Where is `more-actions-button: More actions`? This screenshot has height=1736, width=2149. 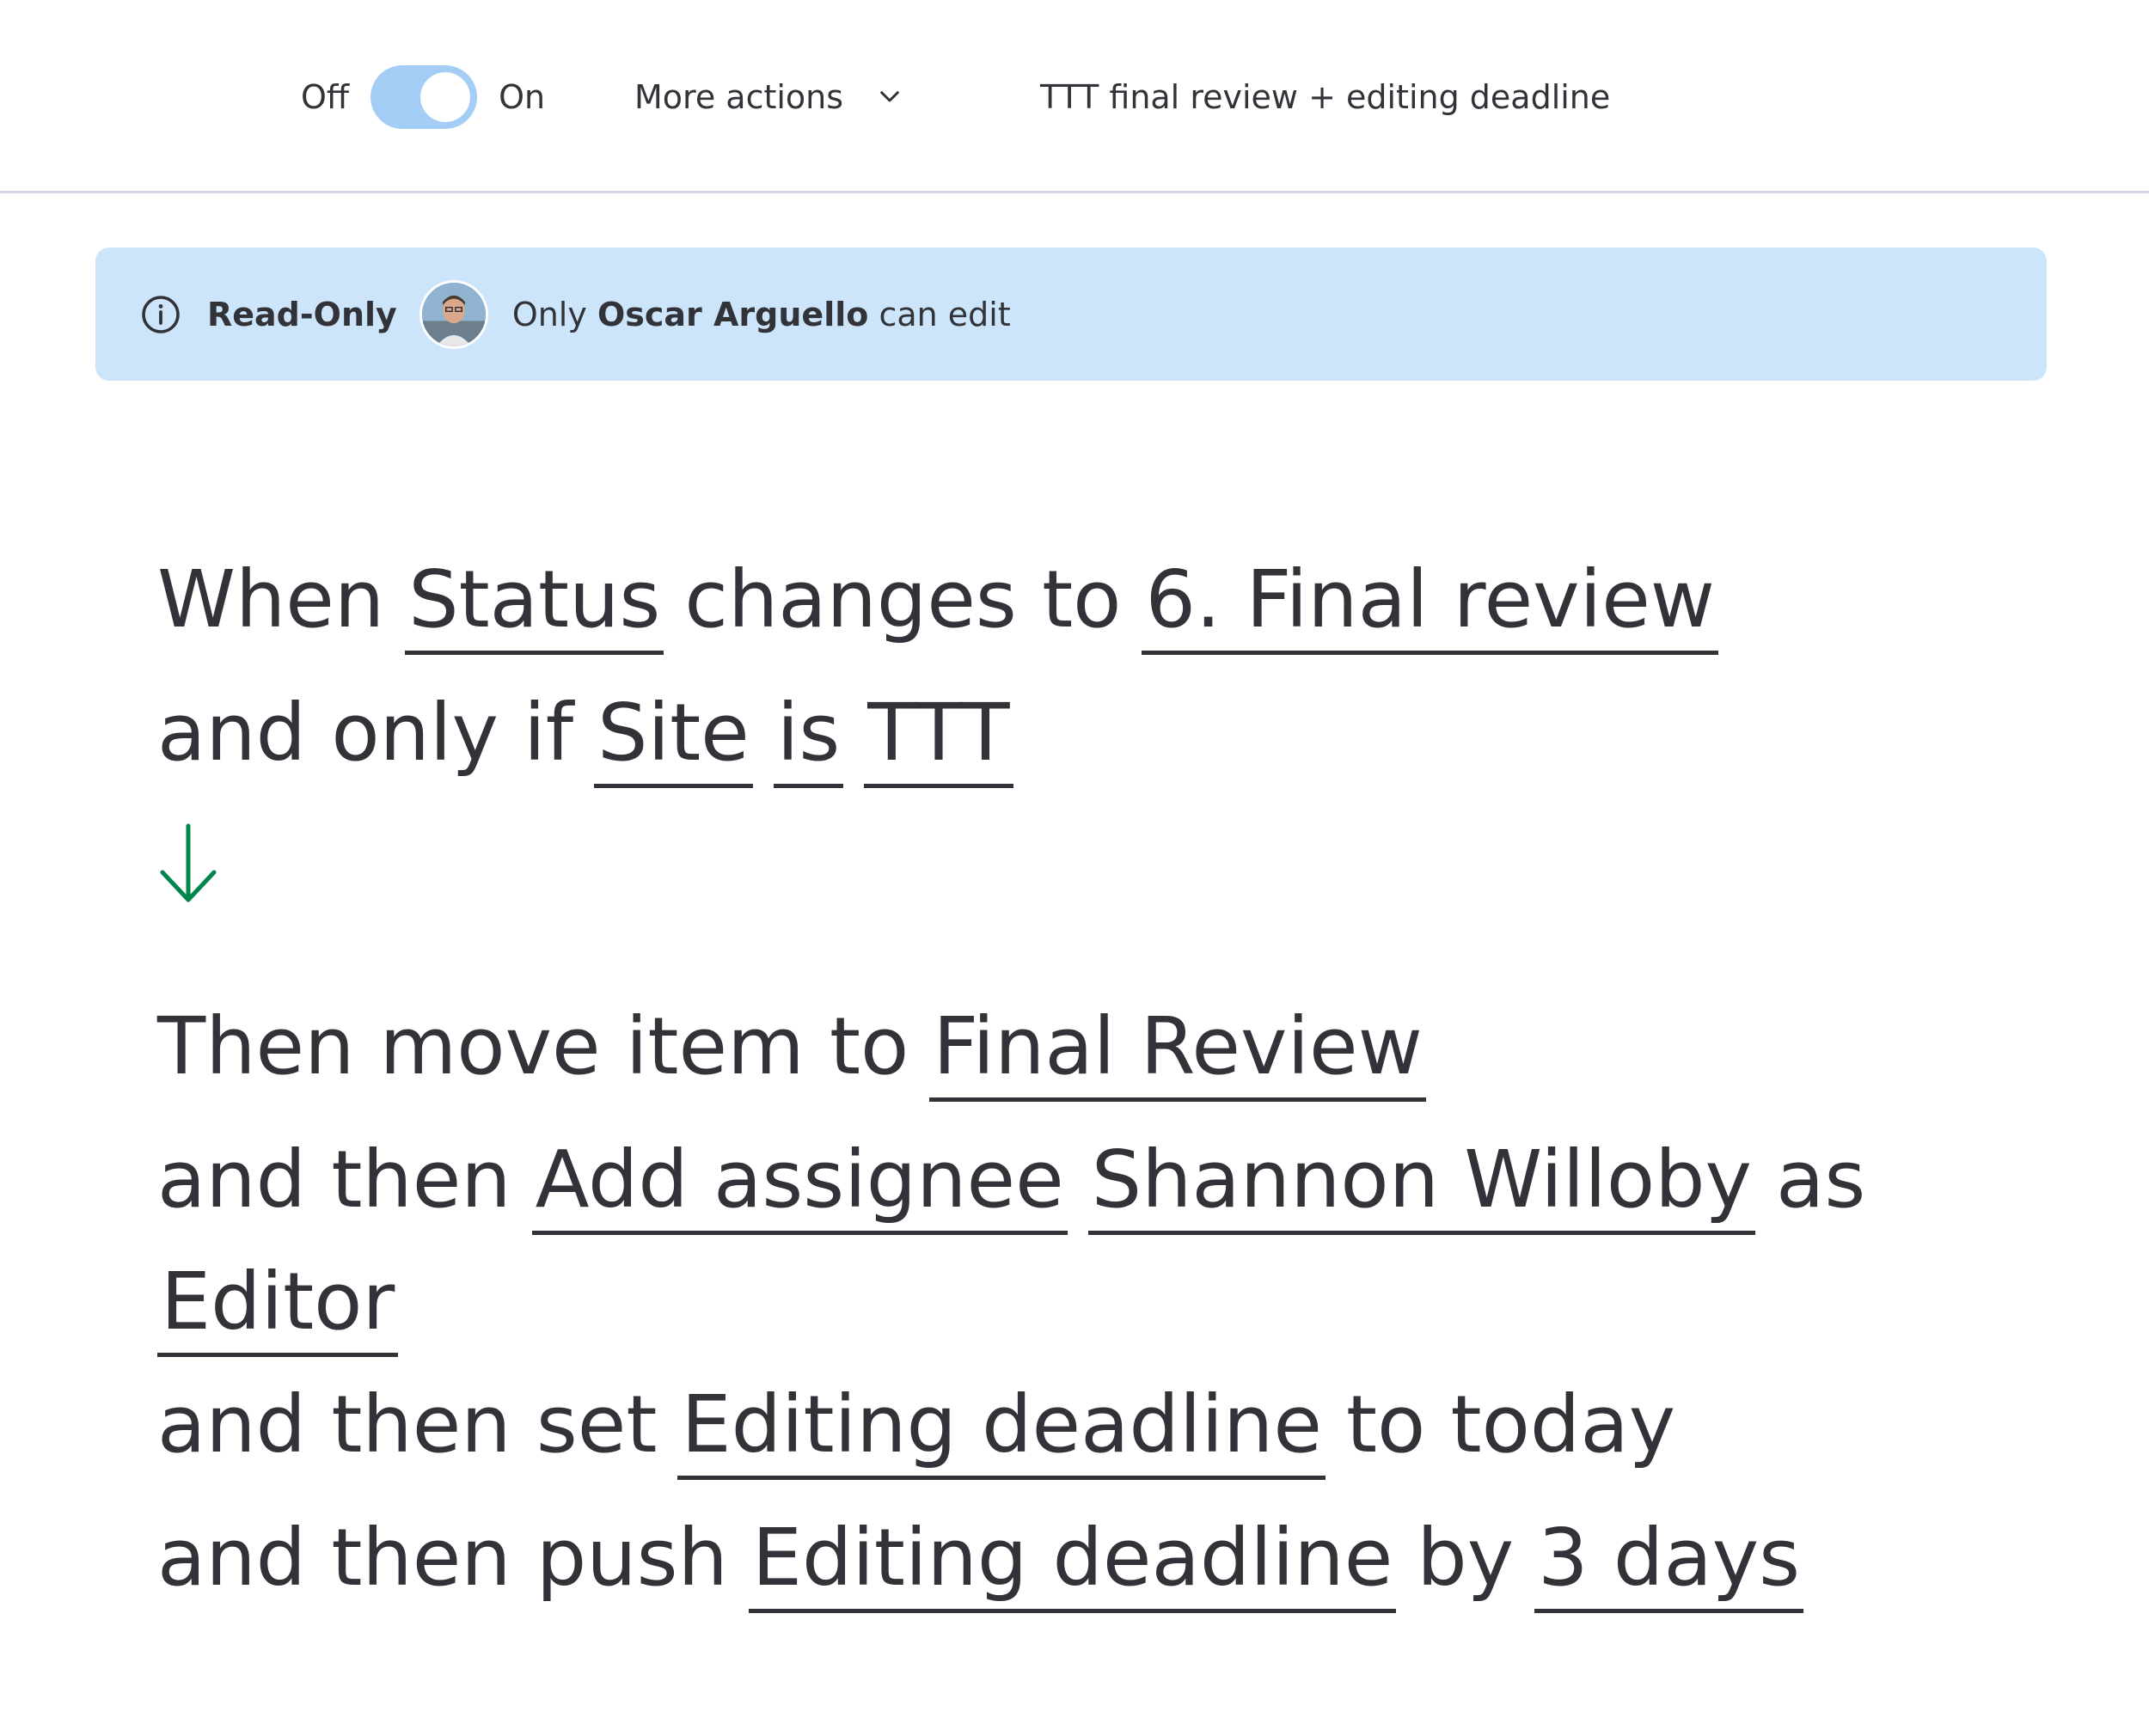
more-actions-button: More actions is located at coordinates (768, 96).